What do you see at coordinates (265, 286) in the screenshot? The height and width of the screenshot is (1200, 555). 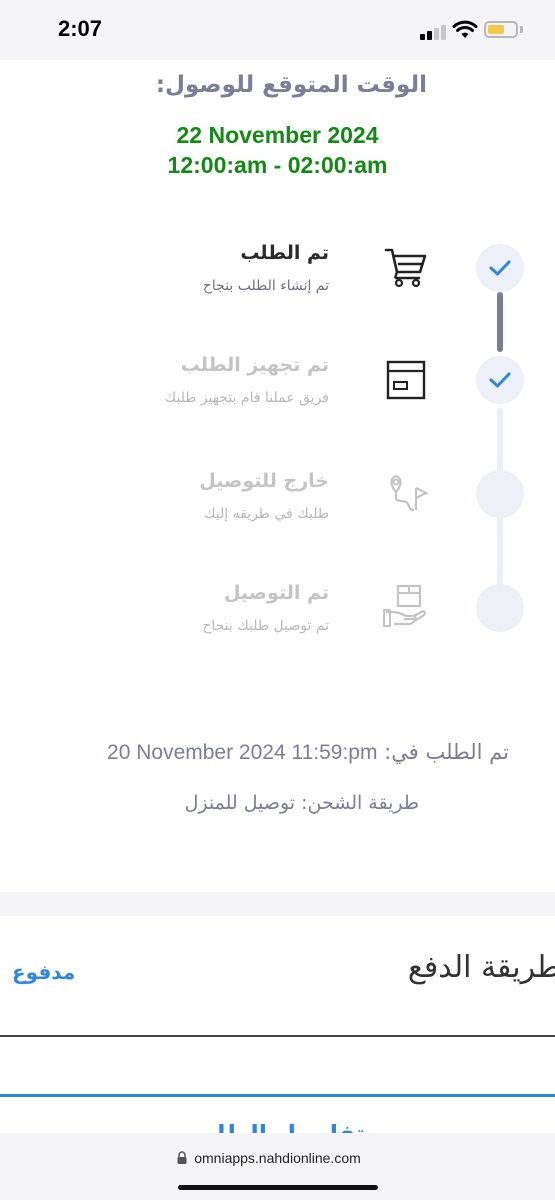 I see `step-subtitle: تم إنشاء الطلب بنجاح` at bounding box center [265, 286].